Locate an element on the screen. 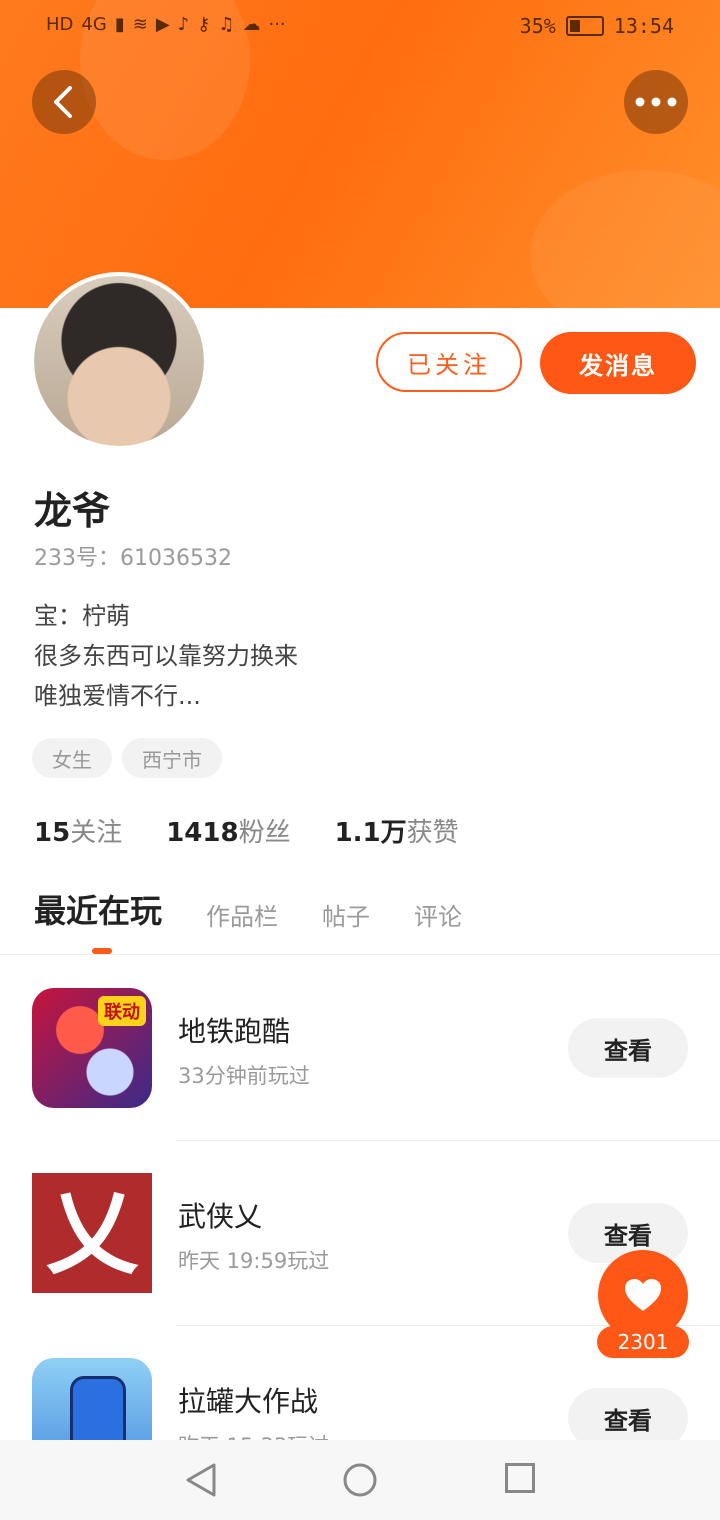  more-status-icon: ··· is located at coordinates (277, 24).